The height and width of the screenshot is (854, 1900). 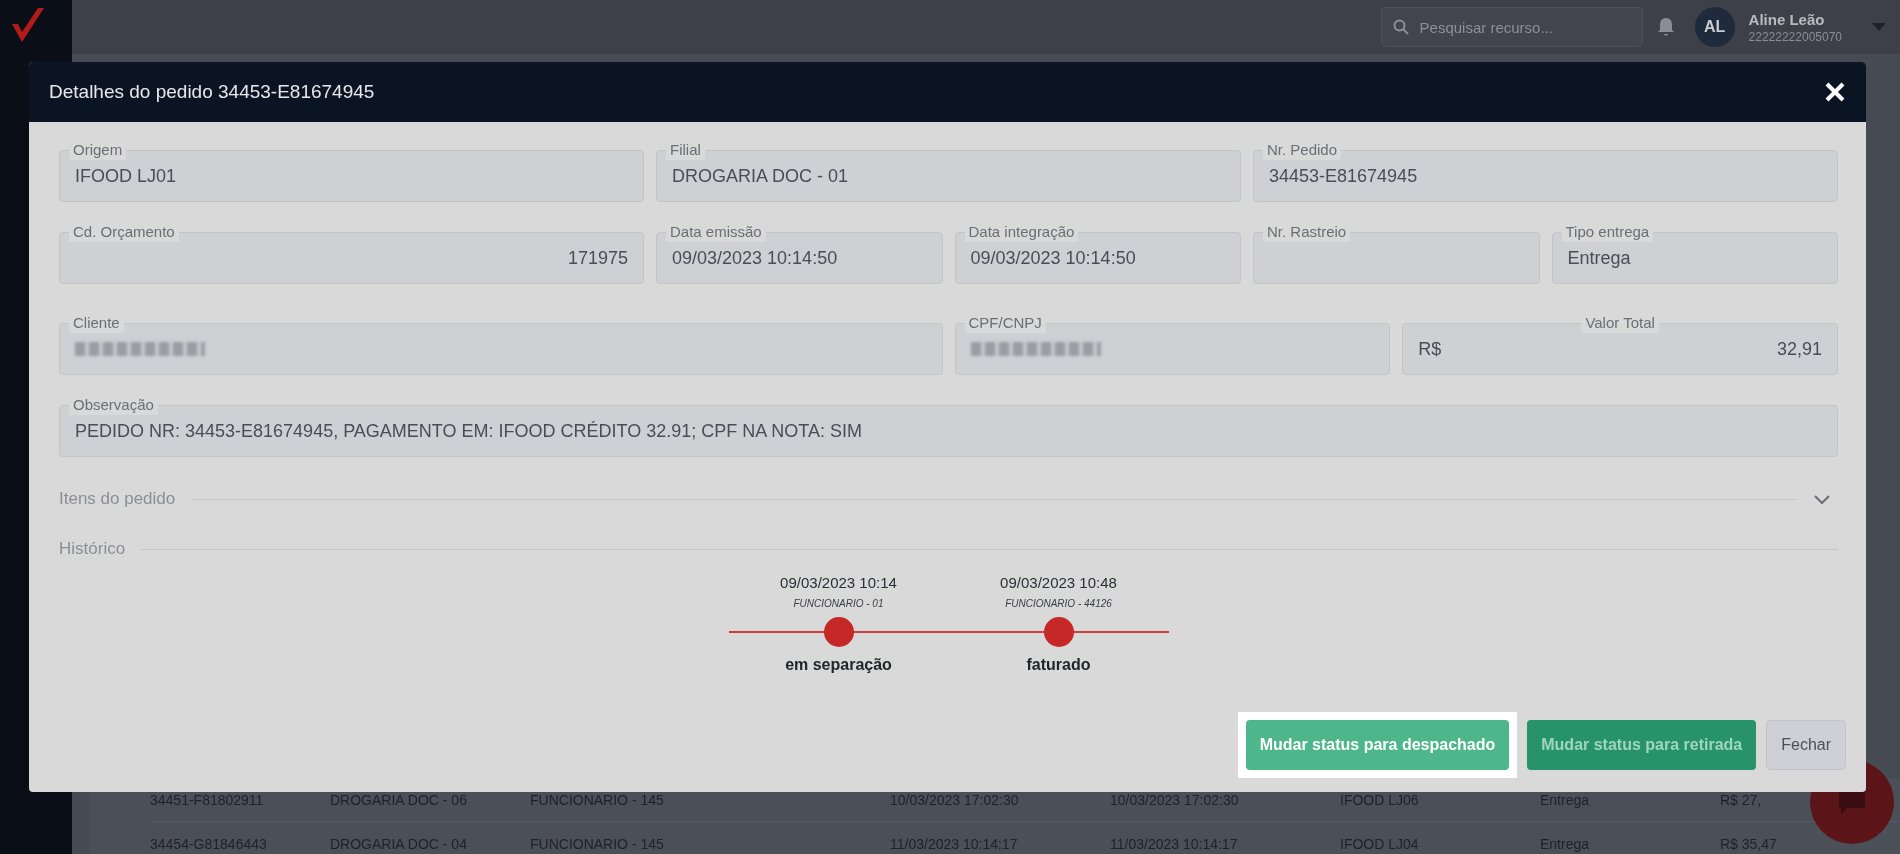 I want to click on chevron-icon, so click(x=1822, y=499).